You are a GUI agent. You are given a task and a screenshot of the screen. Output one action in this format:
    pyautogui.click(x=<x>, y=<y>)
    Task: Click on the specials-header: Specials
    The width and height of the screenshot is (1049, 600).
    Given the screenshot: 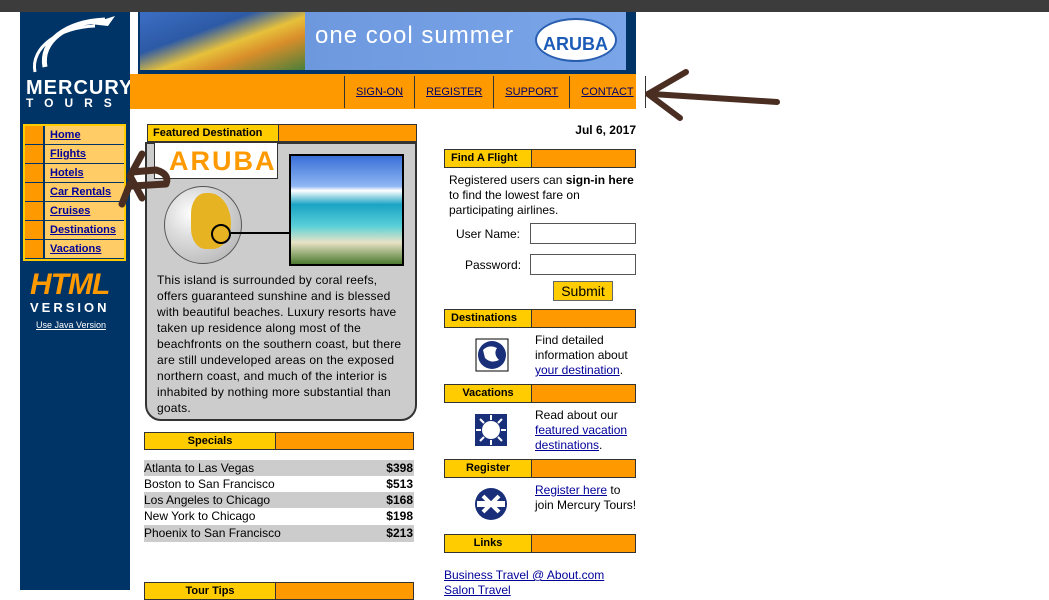 What is the action you would take?
    pyautogui.click(x=279, y=441)
    